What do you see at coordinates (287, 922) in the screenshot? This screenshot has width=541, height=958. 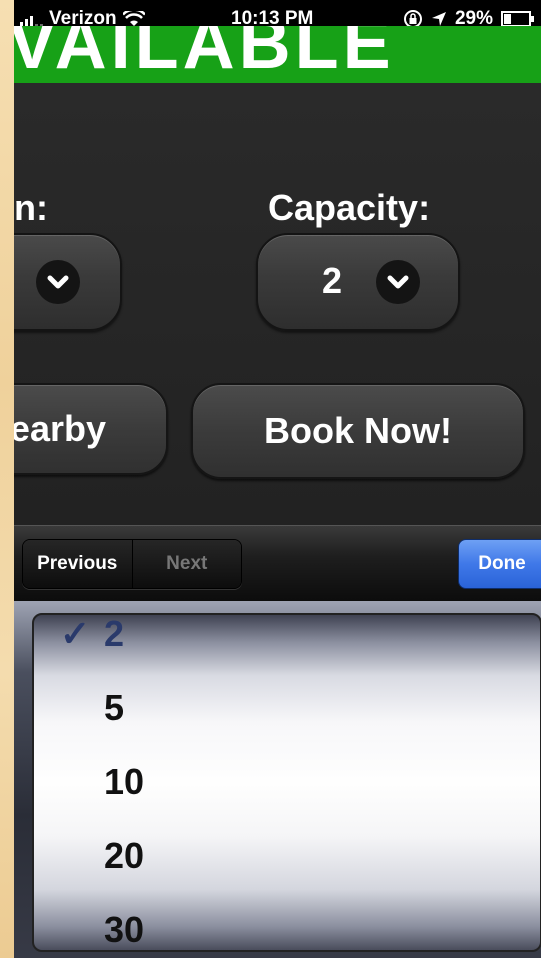 I see `picker-option: 30` at bounding box center [287, 922].